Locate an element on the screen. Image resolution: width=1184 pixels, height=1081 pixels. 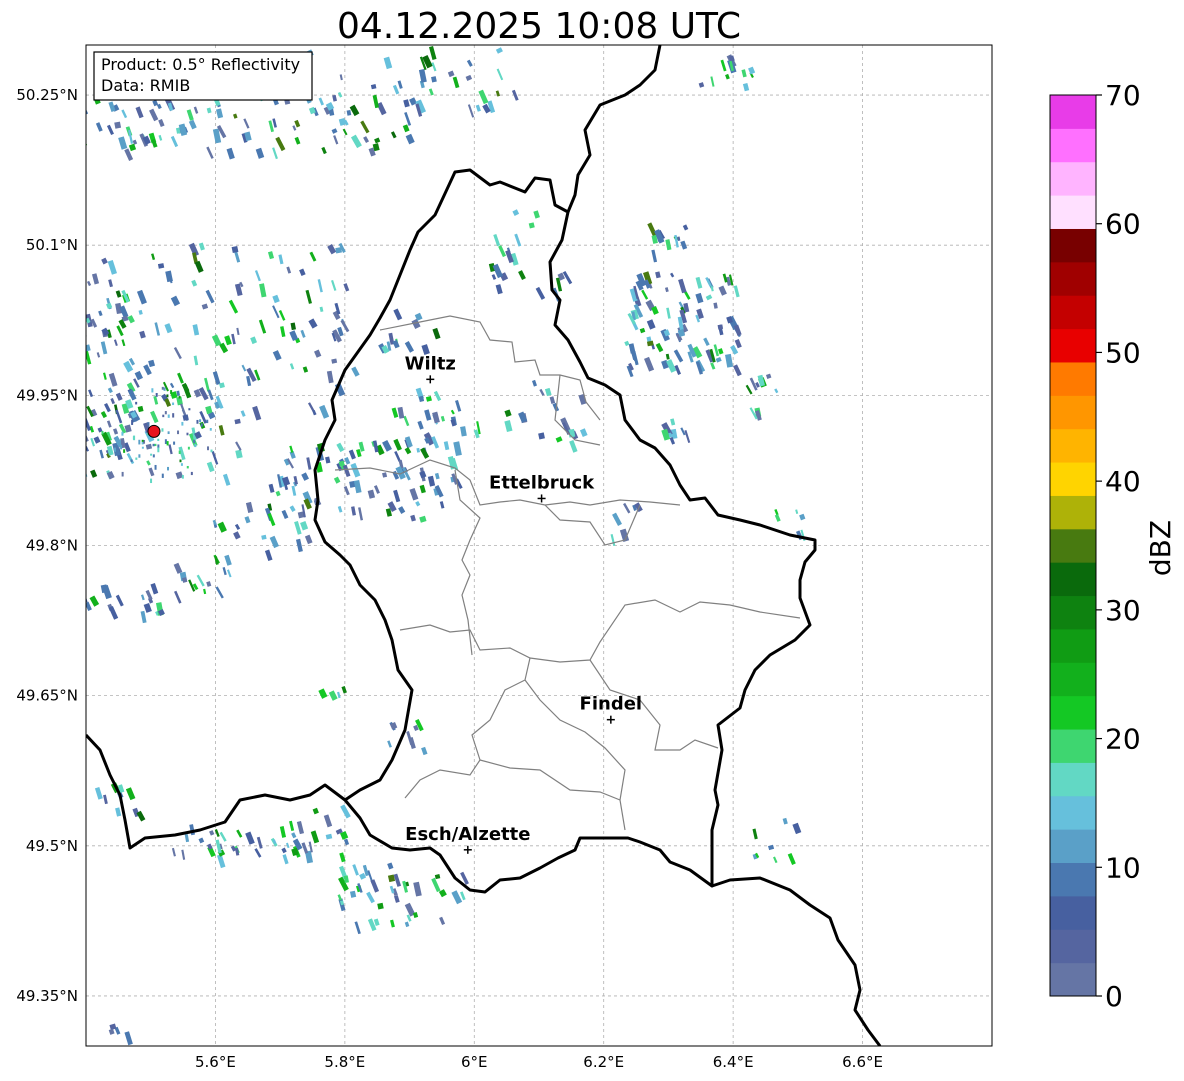
colorbar-tick-label: 30 is located at coordinates (1123, 610).